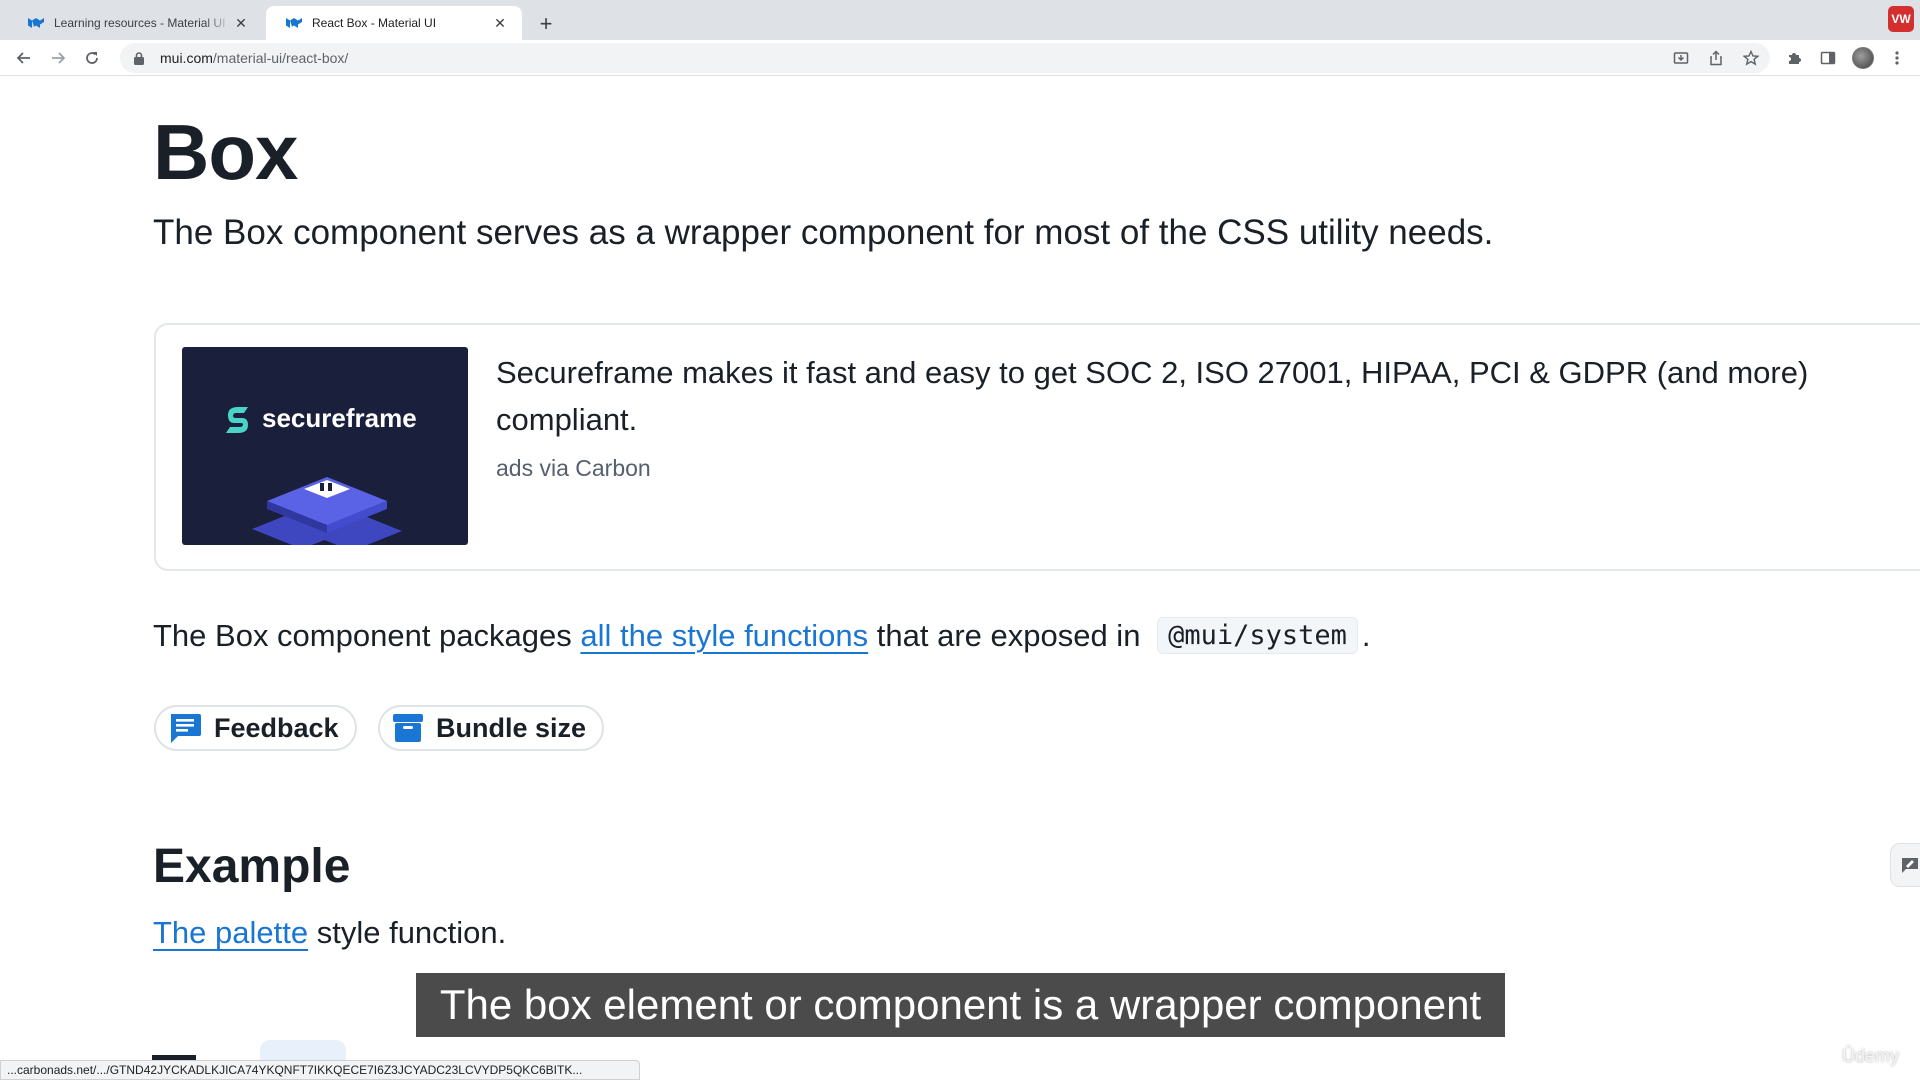 Image resolution: width=1920 pixels, height=1080 pixels. What do you see at coordinates (1794, 58) in the screenshot?
I see `extensions-icon` at bounding box center [1794, 58].